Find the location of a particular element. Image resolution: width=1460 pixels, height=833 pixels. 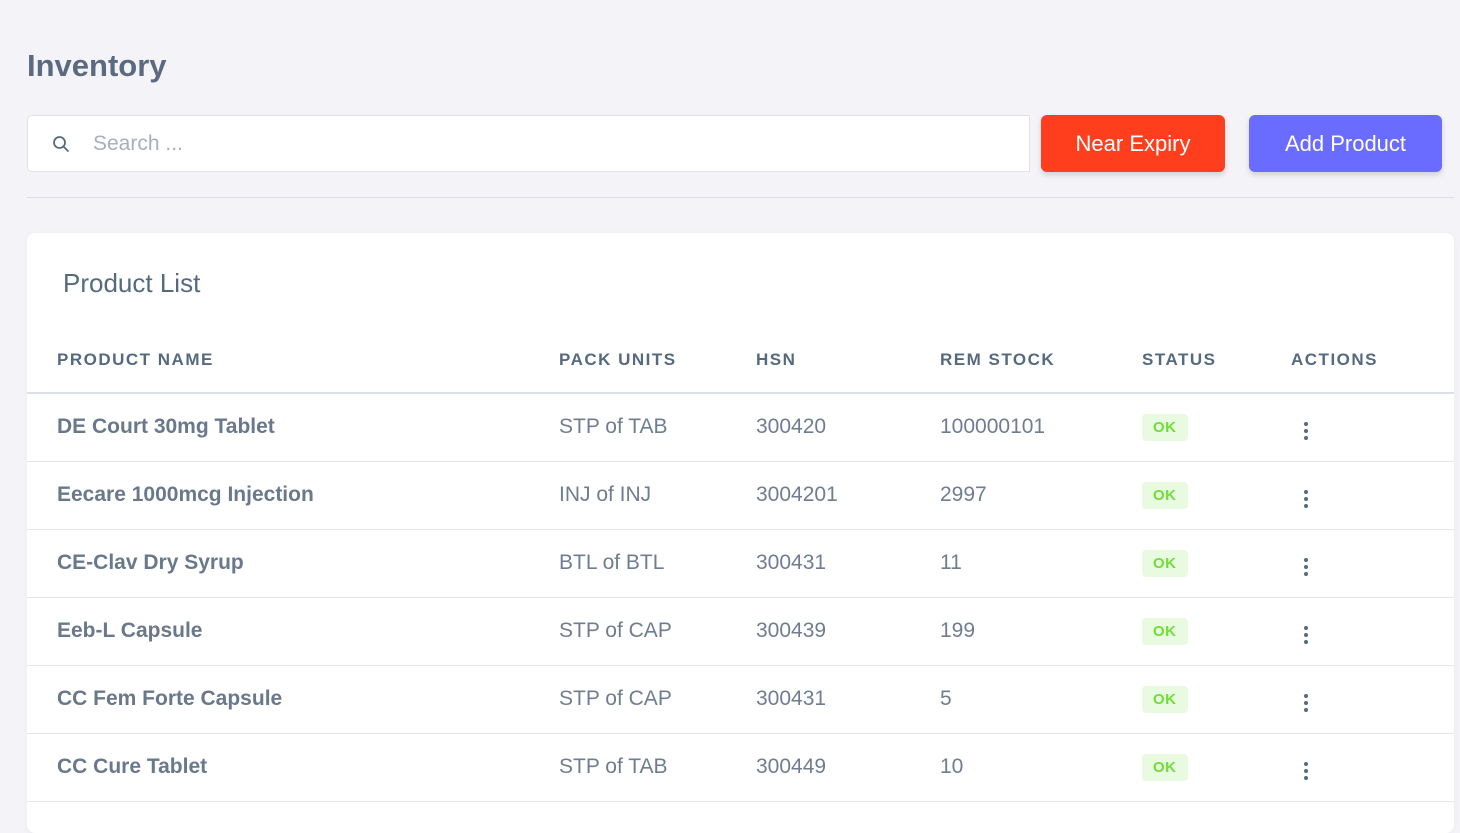

column-header-pack-units: PACK UNITS is located at coordinates (657, 360).